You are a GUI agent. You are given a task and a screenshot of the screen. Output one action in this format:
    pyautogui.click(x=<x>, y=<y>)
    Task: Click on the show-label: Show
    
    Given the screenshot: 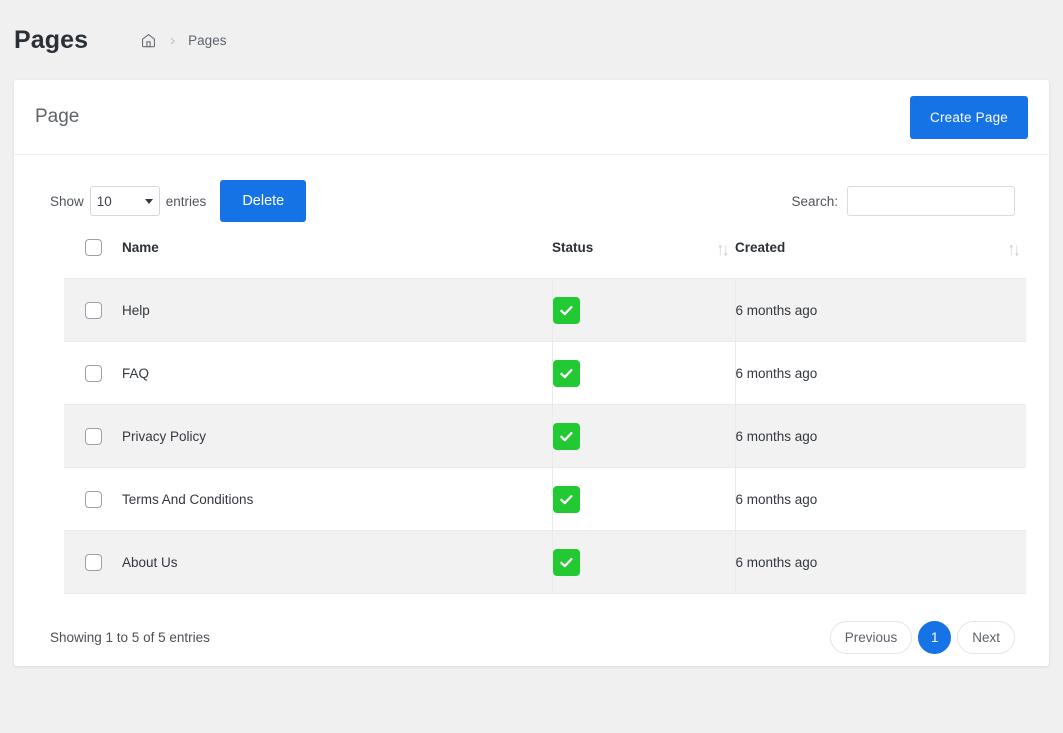 What is the action you would take?
    pyautogui.click(x=67, y=201)
    